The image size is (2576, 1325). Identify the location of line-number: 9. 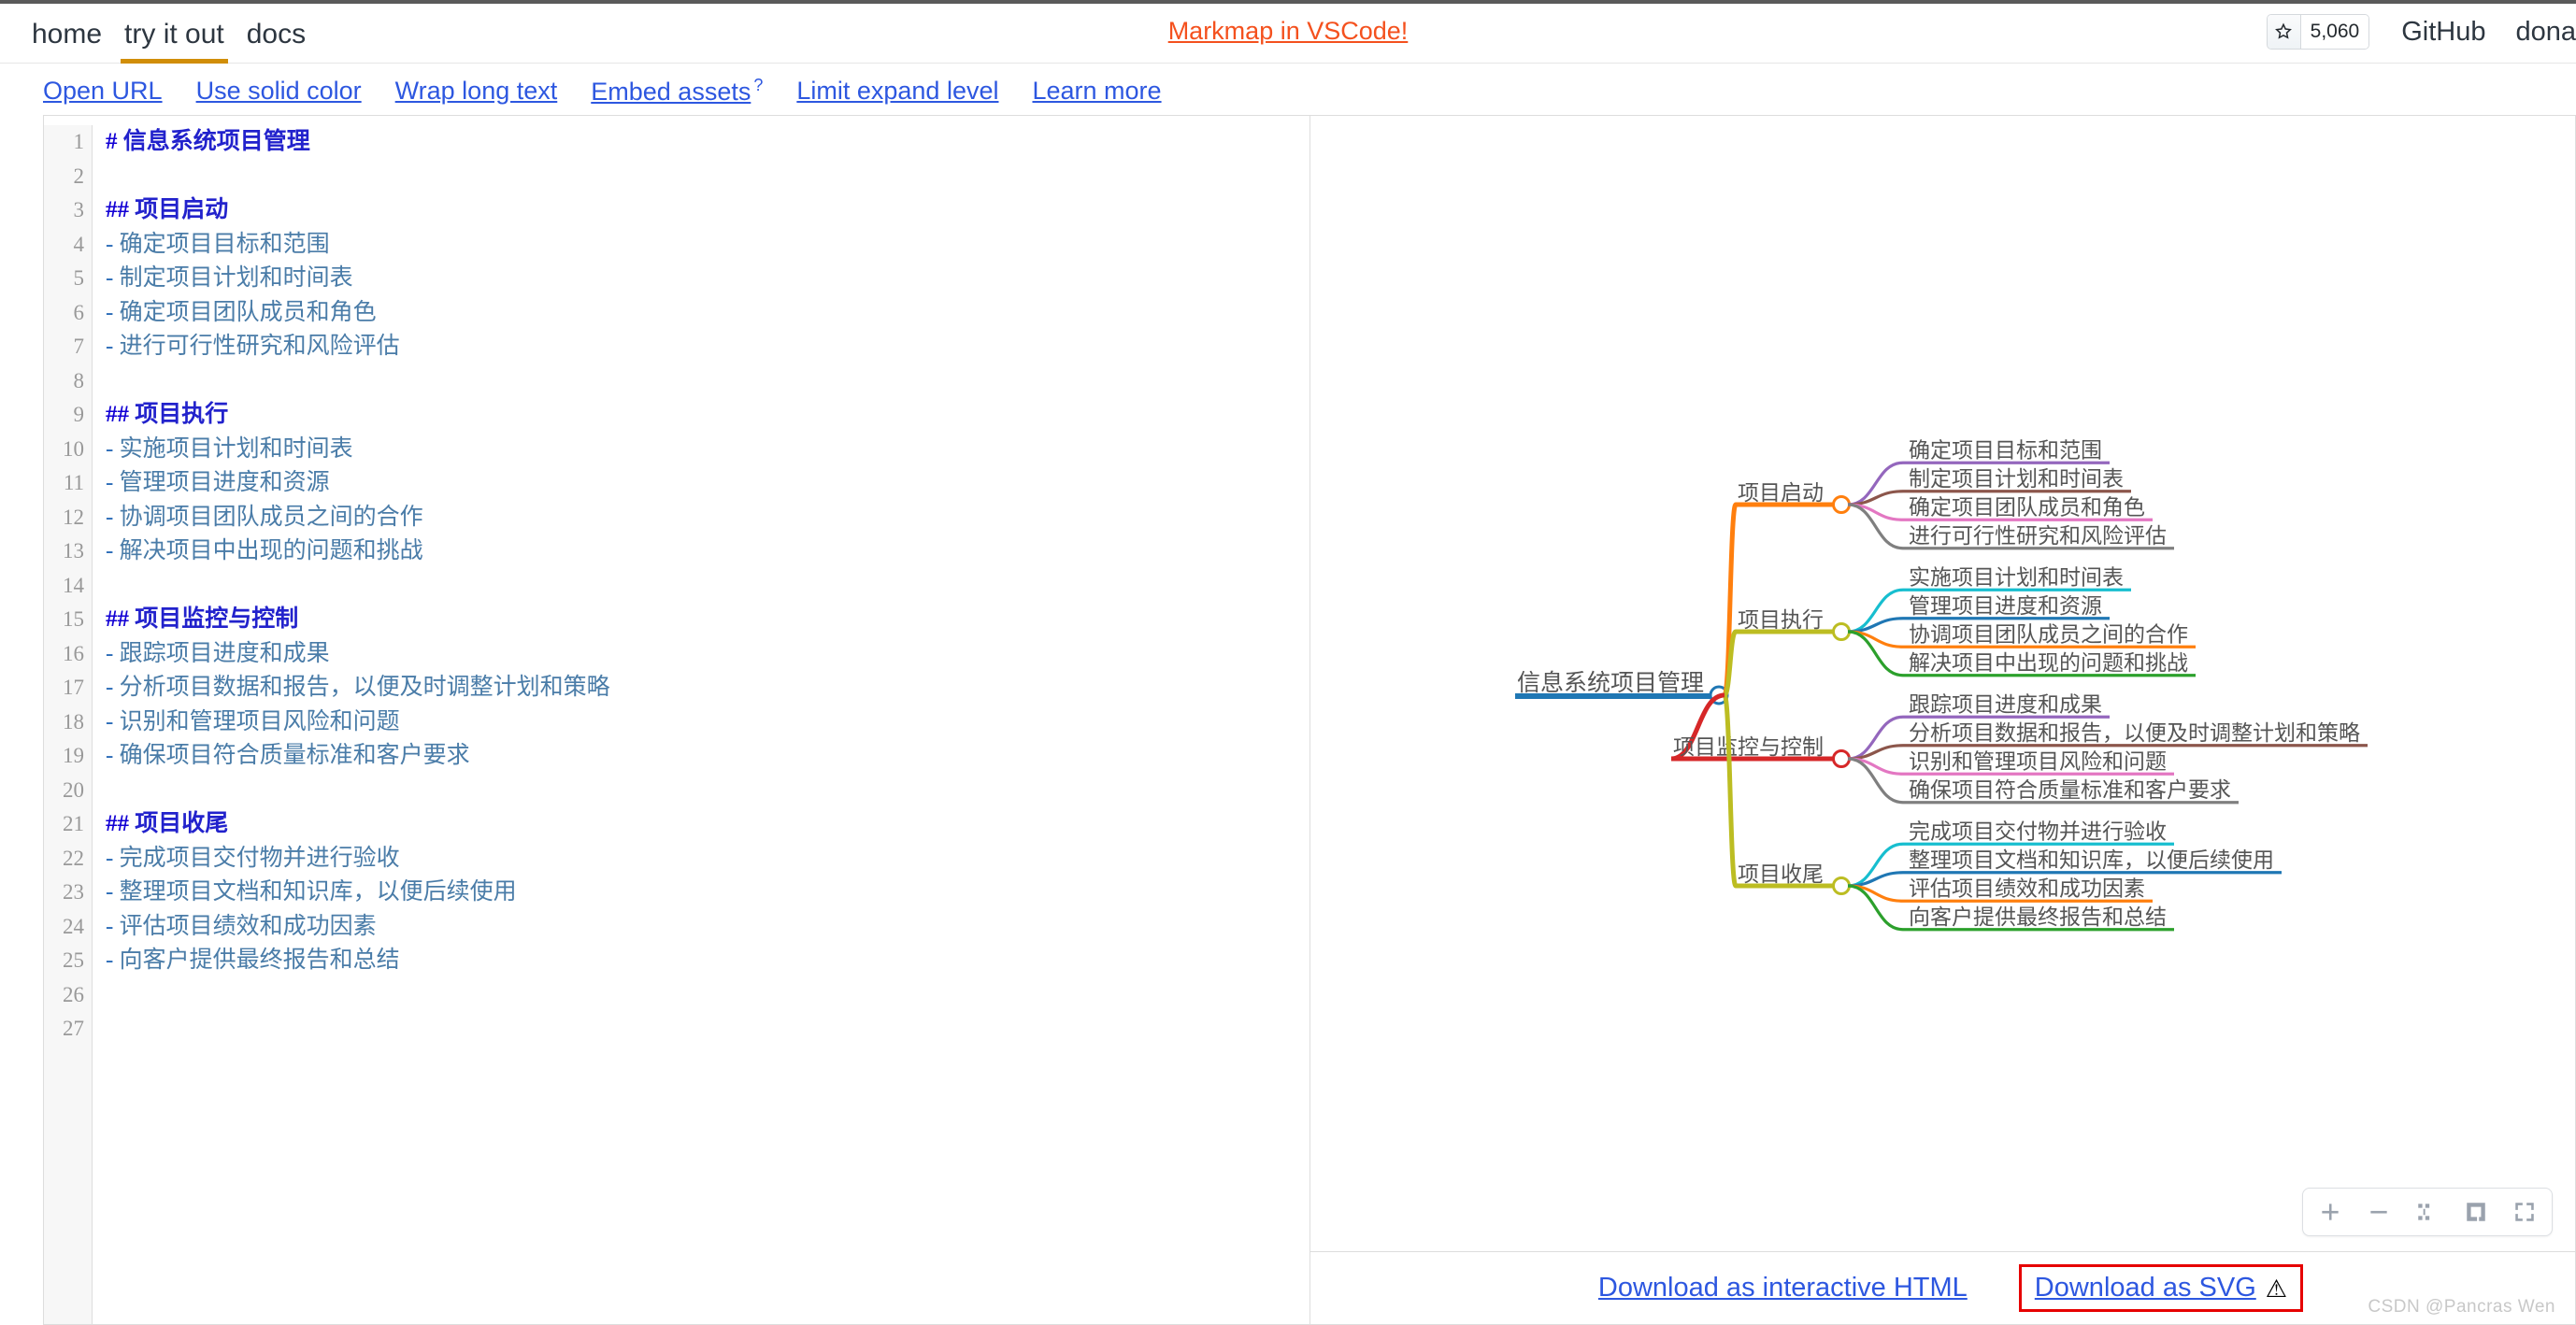
(79, 414).